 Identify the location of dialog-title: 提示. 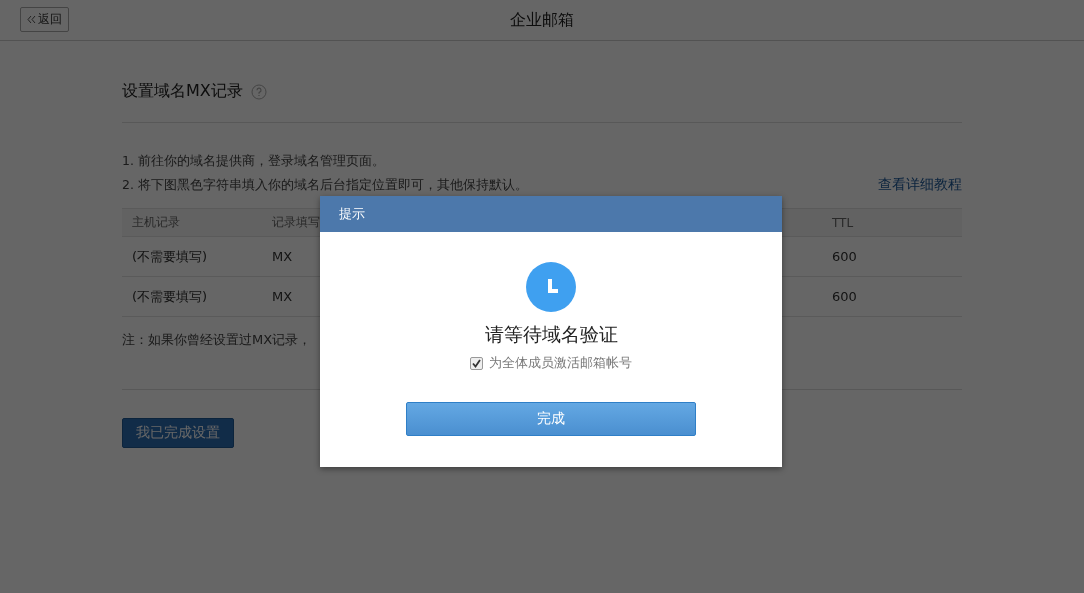
(352, 214).